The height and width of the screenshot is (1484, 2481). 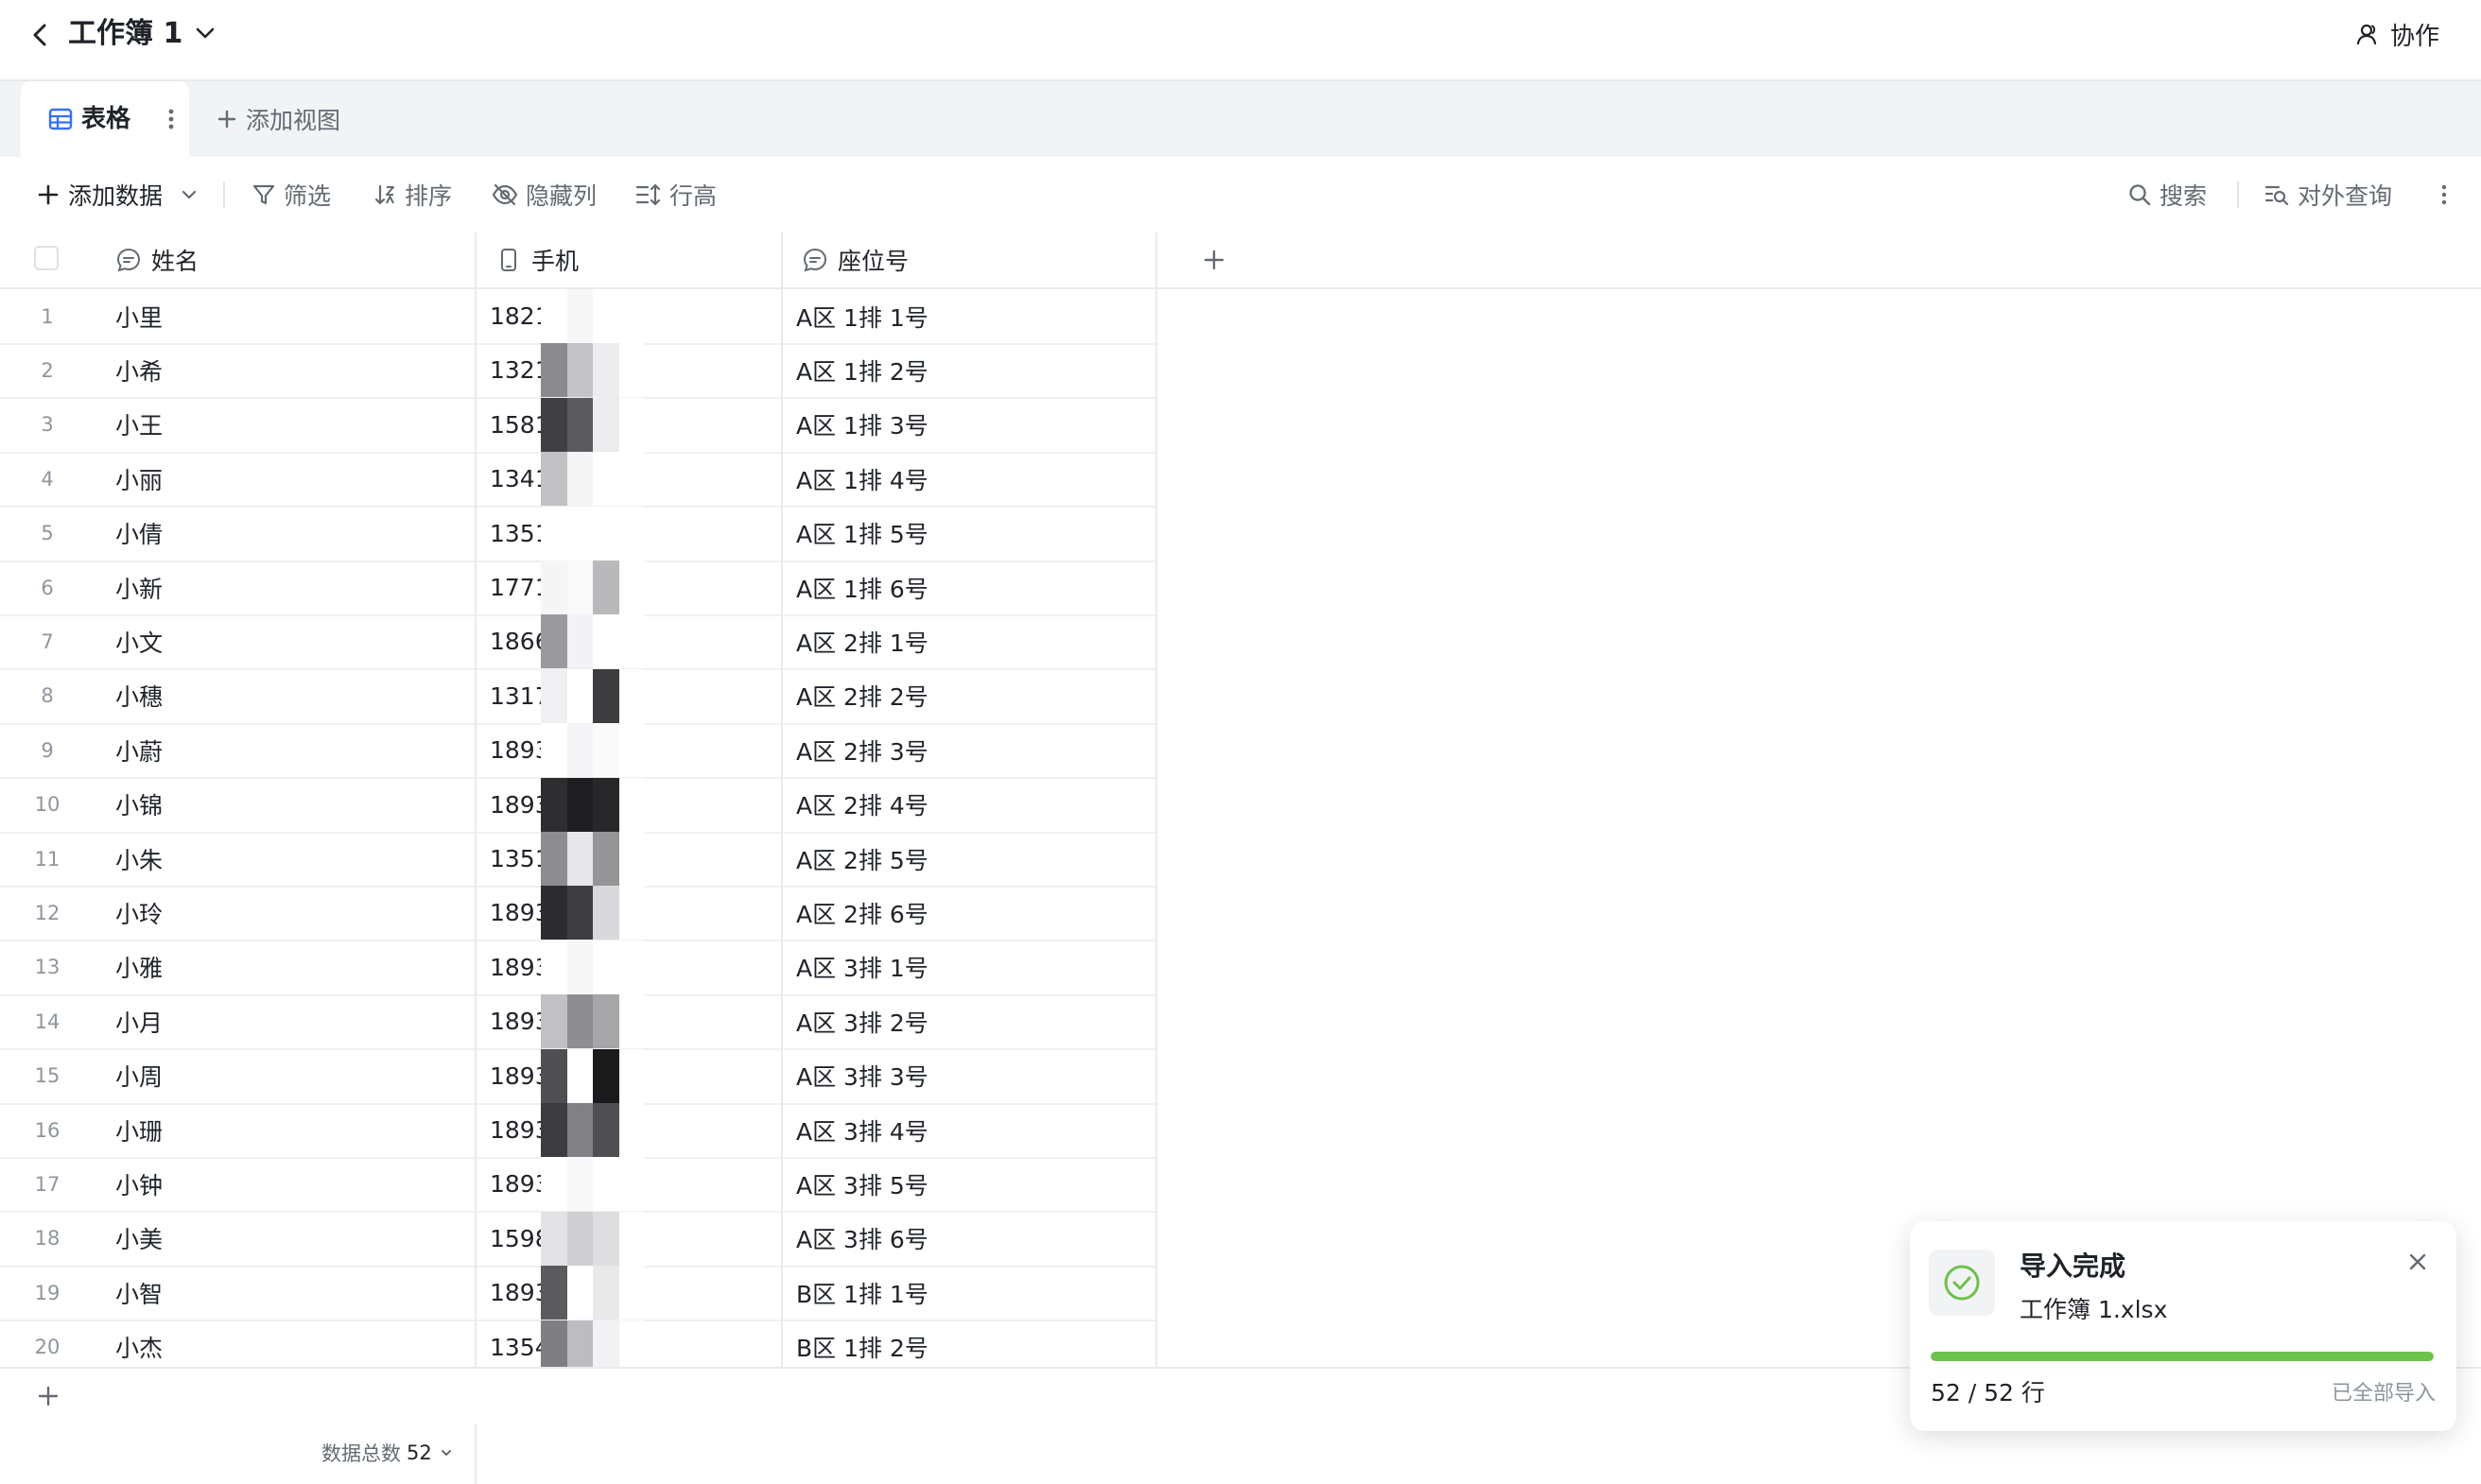 I want to click on table-row: 15 小周 1893 A区 3排 3号, so click(x=579, y=1077).